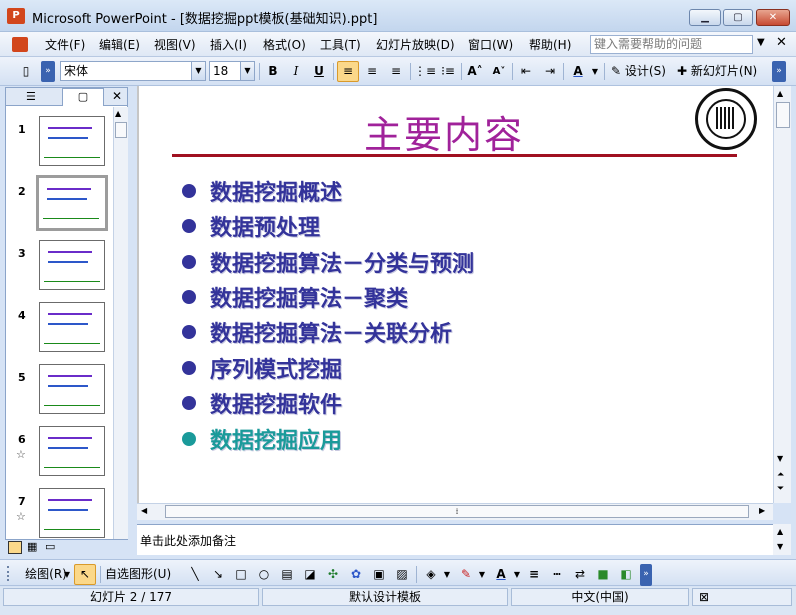 The image size is (796, 615). Describe the element at coordinates (466, 574) in the screenshot. I see `line-color-icon: ✎` at that location.